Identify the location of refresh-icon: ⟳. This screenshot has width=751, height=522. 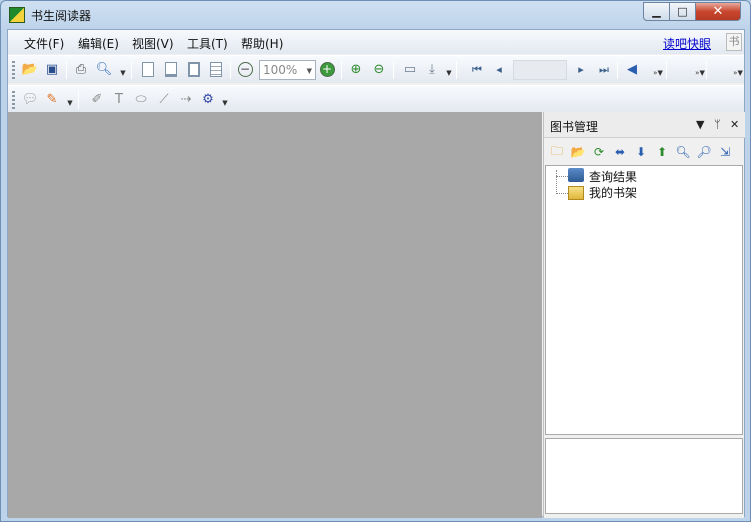
(599, 152).